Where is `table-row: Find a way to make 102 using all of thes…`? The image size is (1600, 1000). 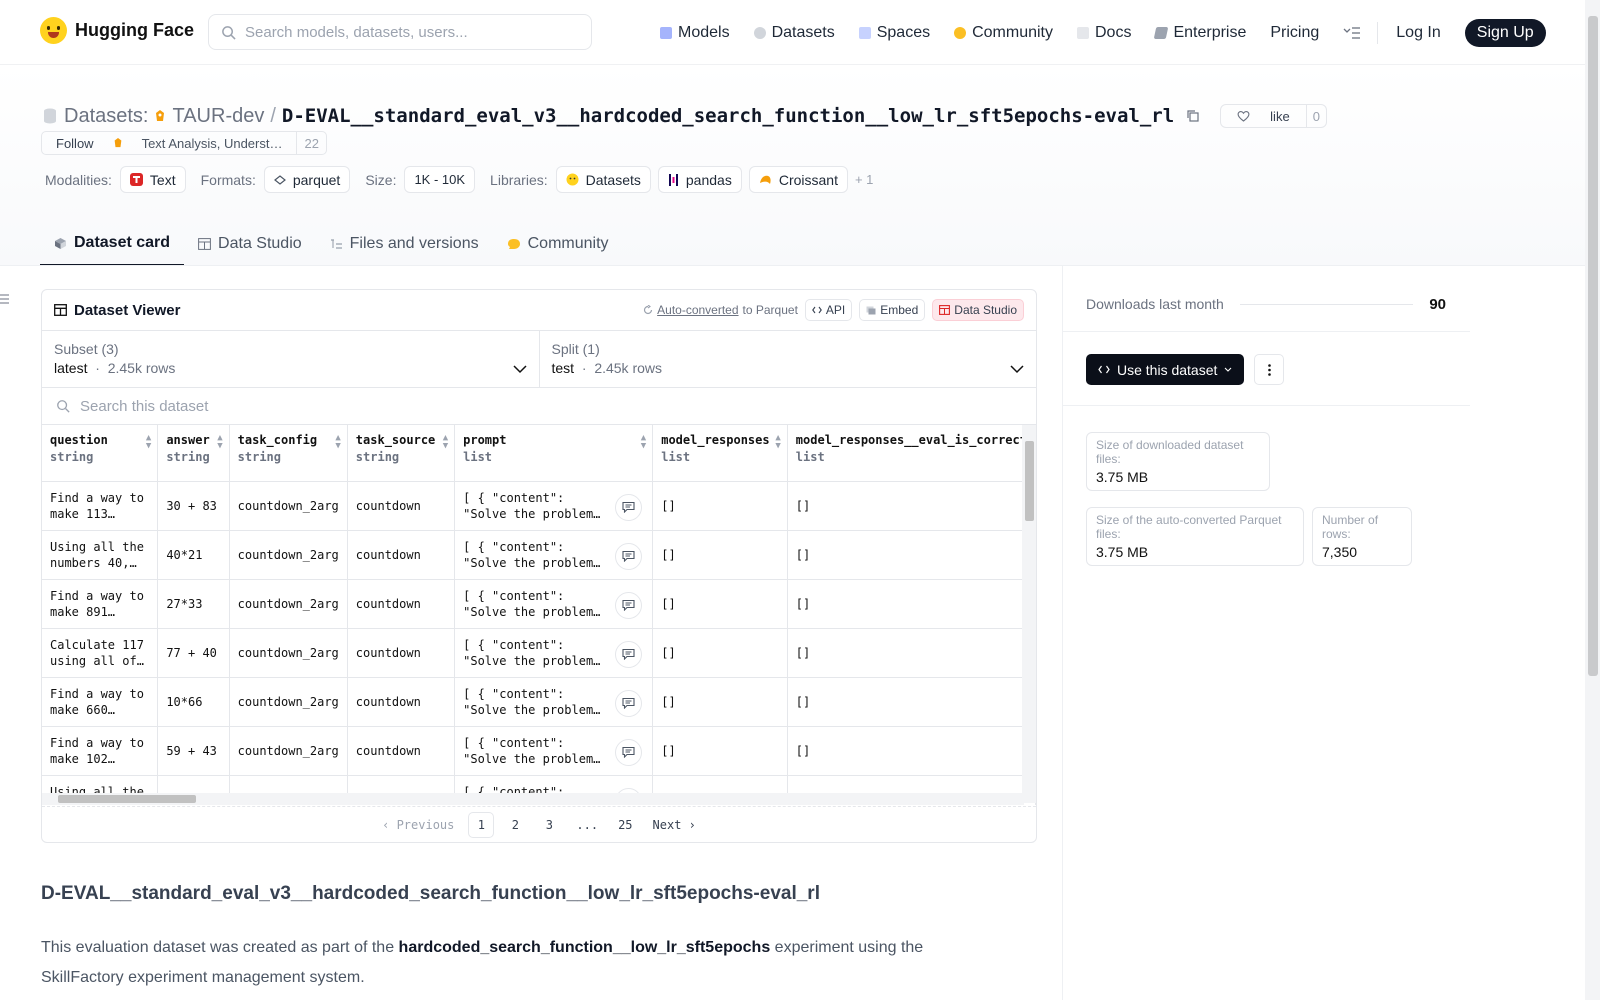
table-row: Find a way to make 102 using all of thes… is located at coordinates (539, 751).